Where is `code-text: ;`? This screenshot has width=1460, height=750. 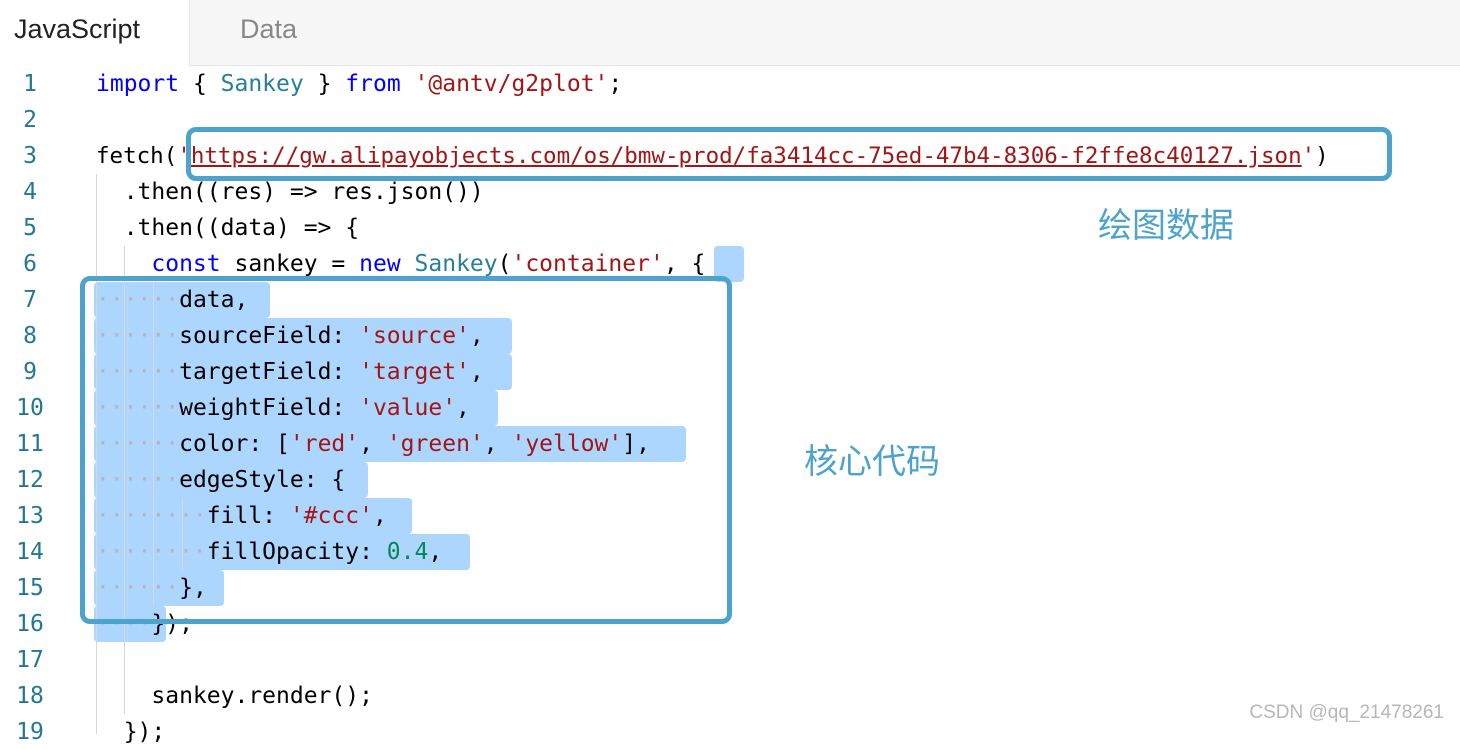
code-text: ; is located at coordinates (615, 84).